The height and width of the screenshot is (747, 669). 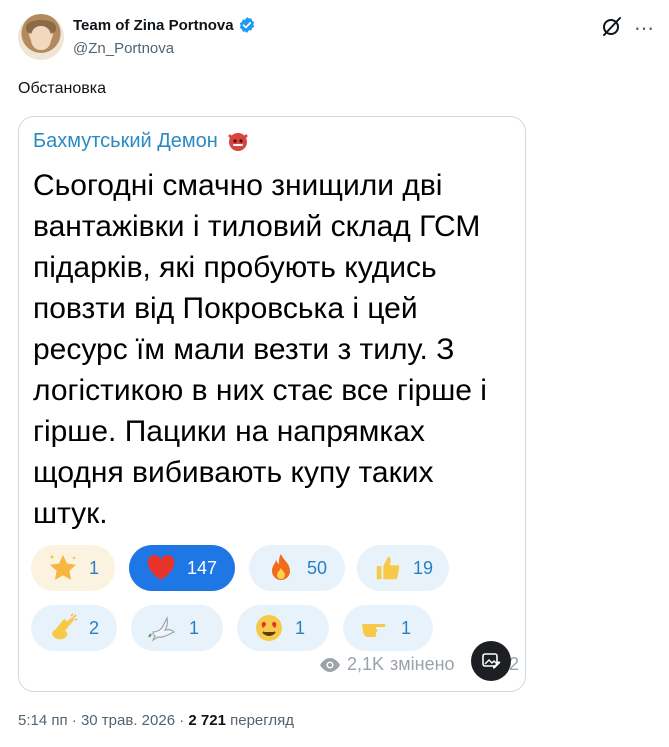 I want to click on reaction-count: 147, so click(x=202, y=567).